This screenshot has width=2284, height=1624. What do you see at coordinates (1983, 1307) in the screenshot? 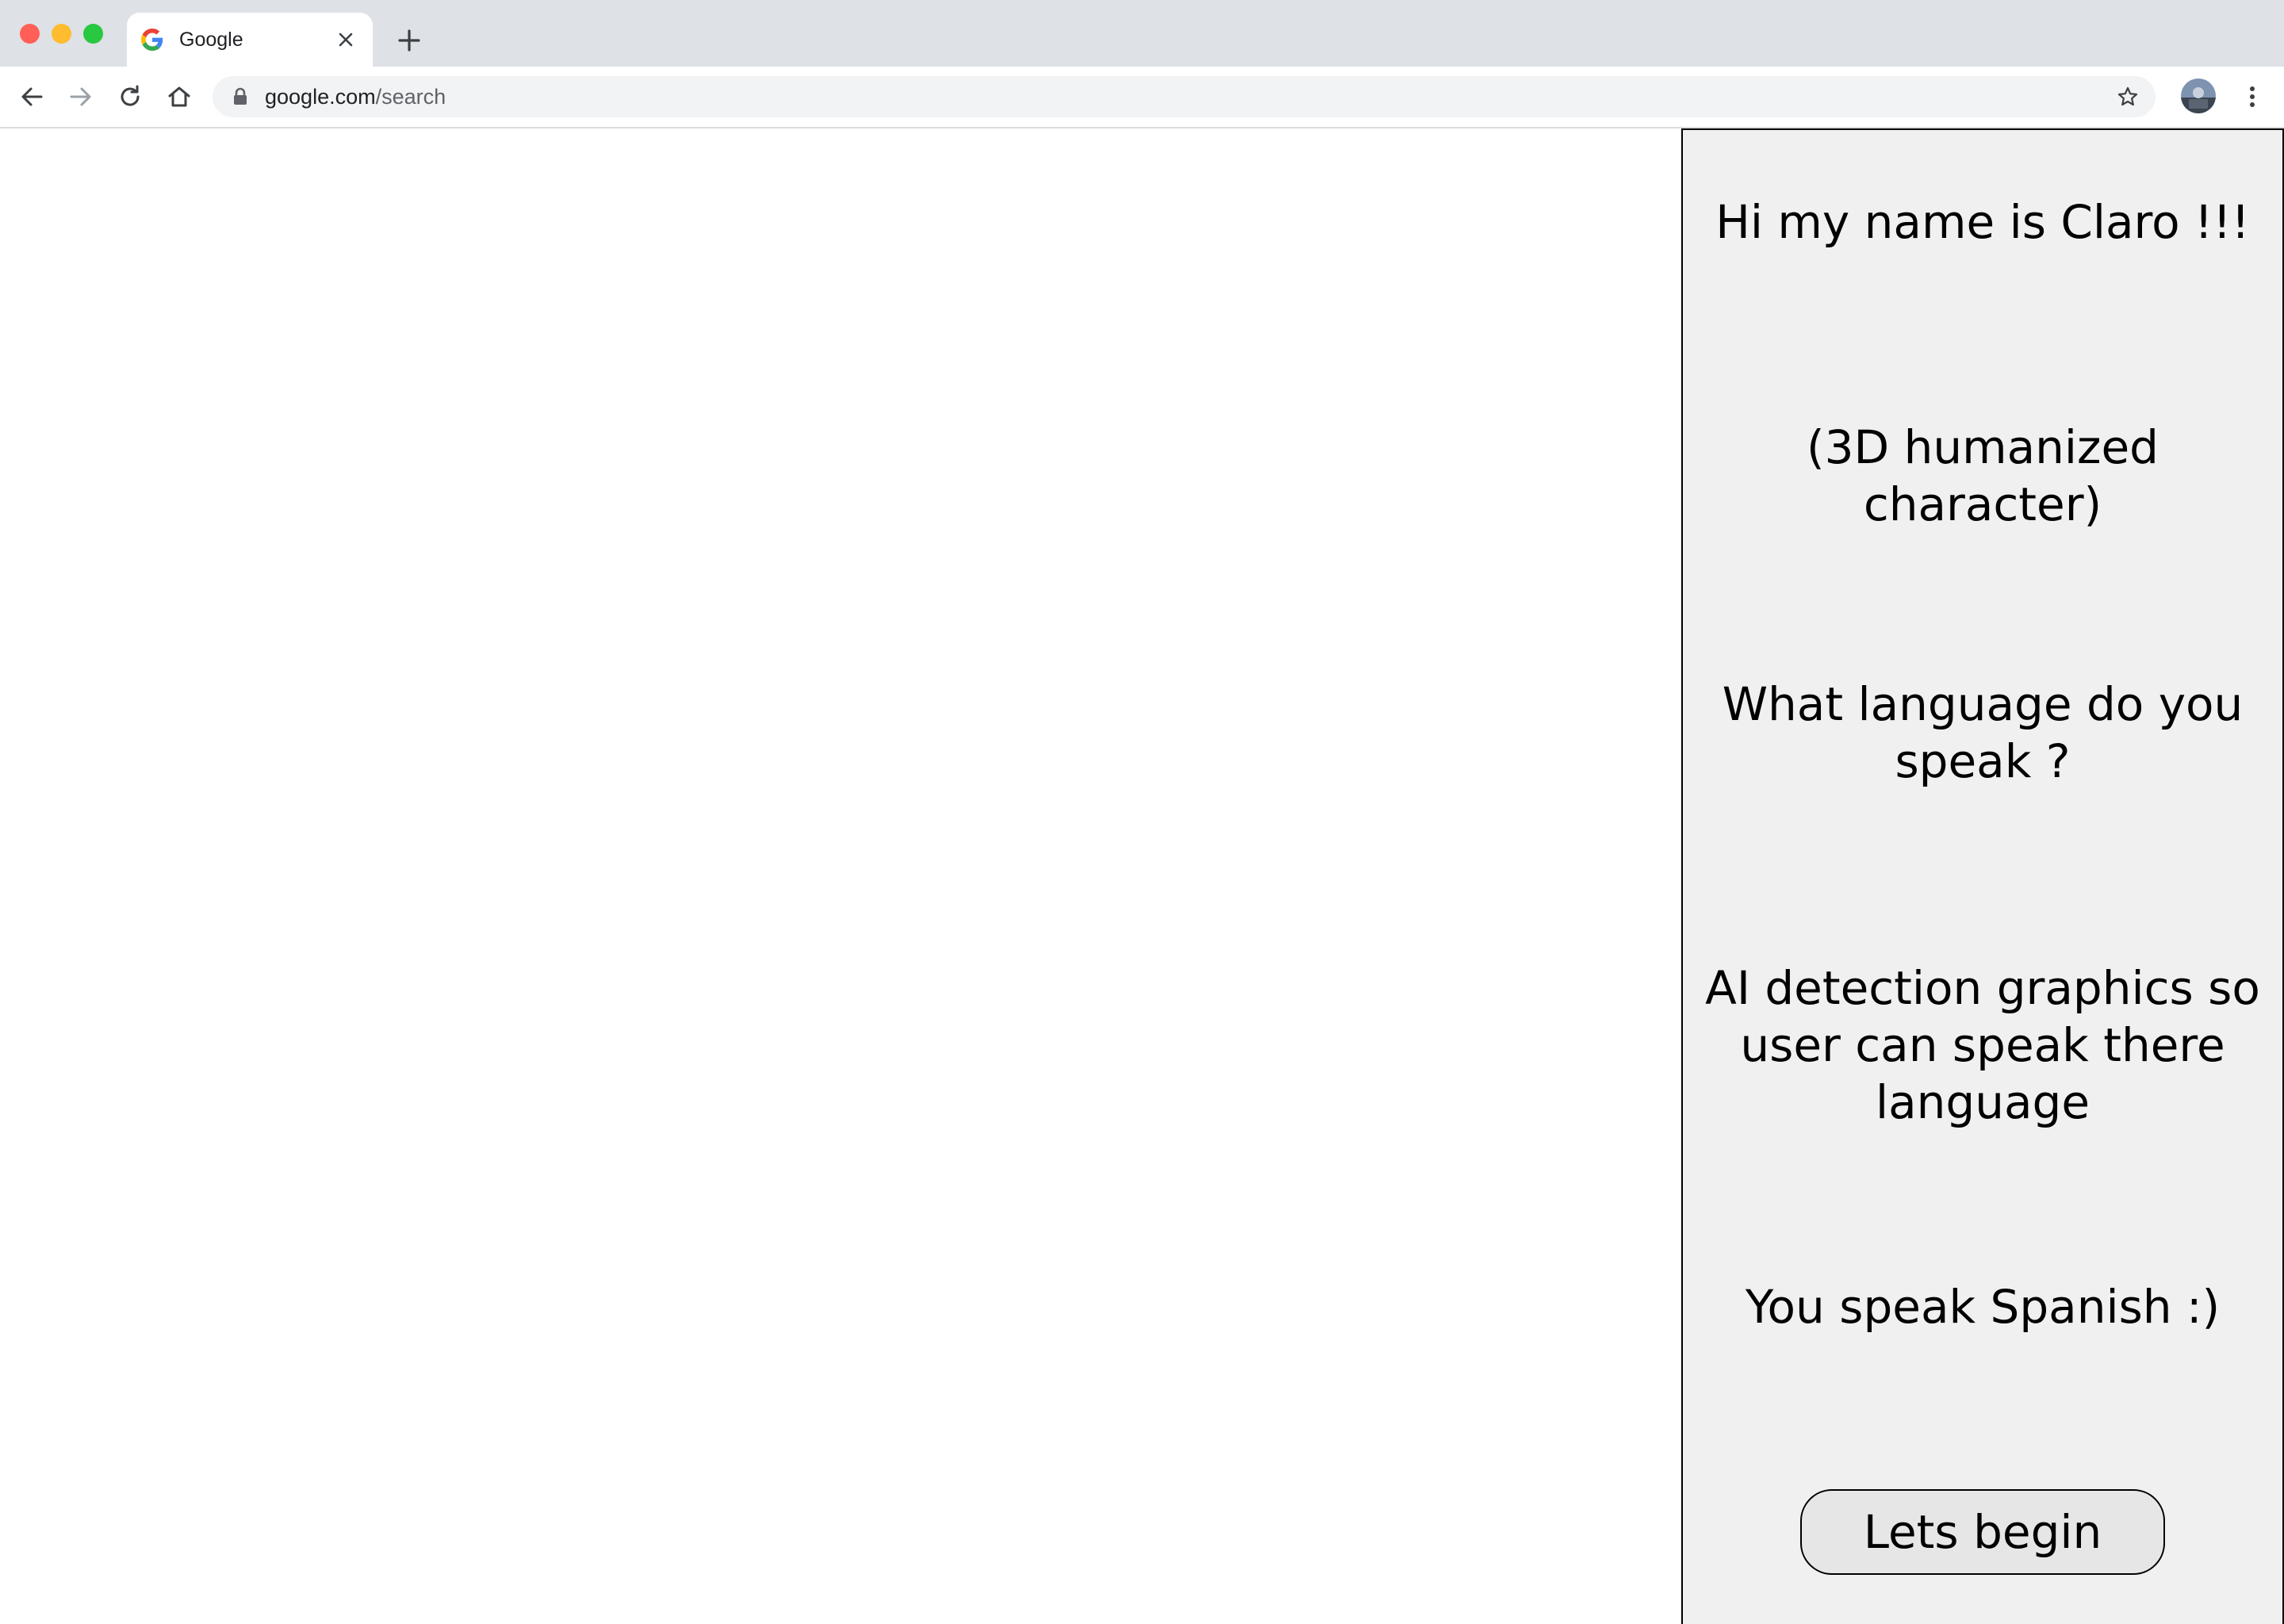
I see `detected-language-text: You speak Spanish :)` at bounding box center [1983, 1307].